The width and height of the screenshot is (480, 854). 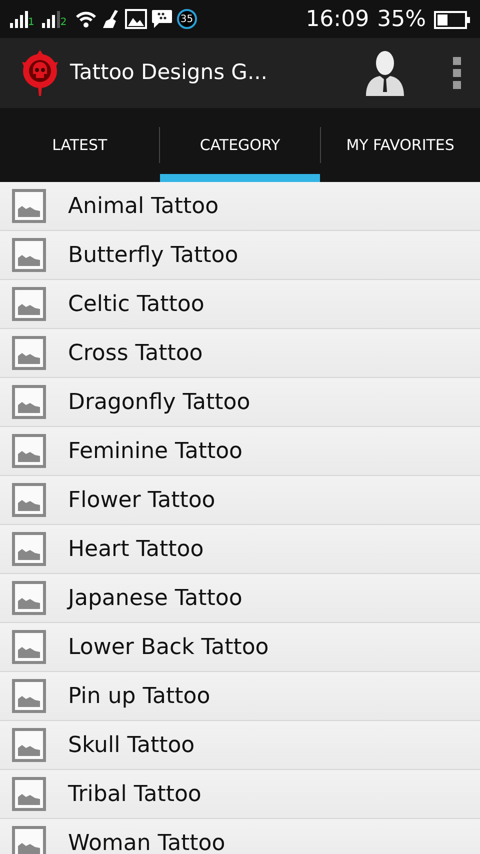 I want to click on category-row: Japanese Tattoo, so click(x=240, y=598).